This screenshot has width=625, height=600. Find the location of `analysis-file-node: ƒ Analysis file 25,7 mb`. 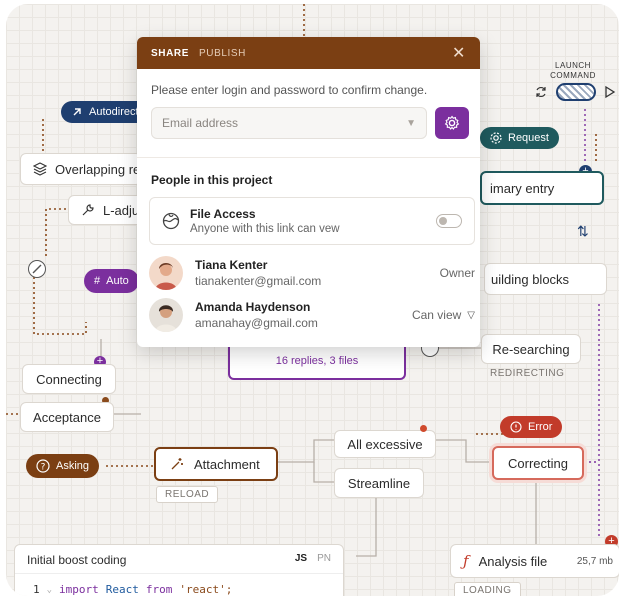

analysis-file-node: ƒ Analysis file 25,7 mb is located at coordinates (534, 561).